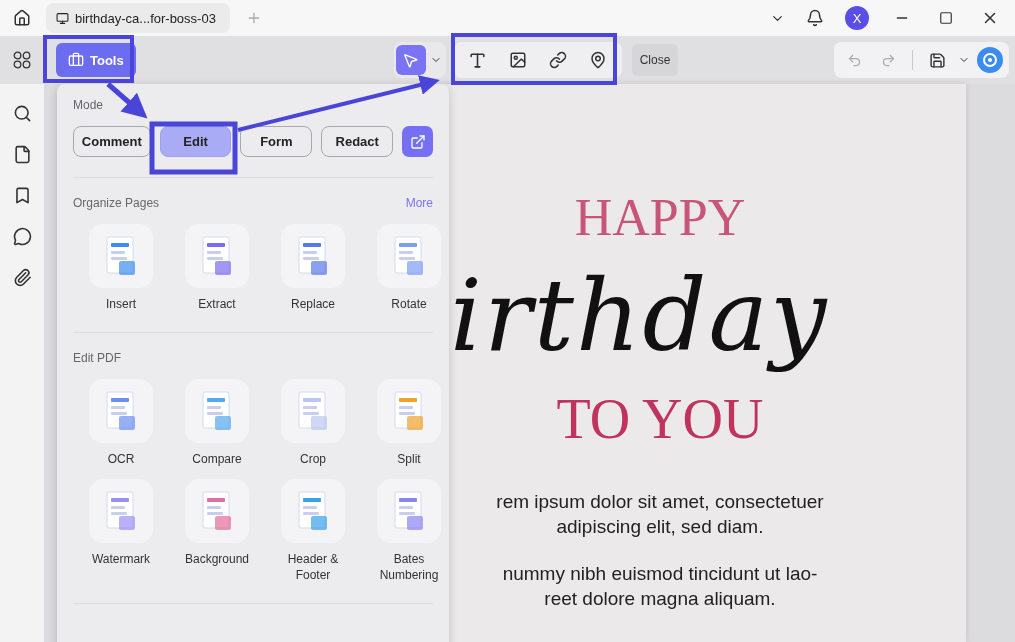  I want to click on apps-icon, so click(22, 60).